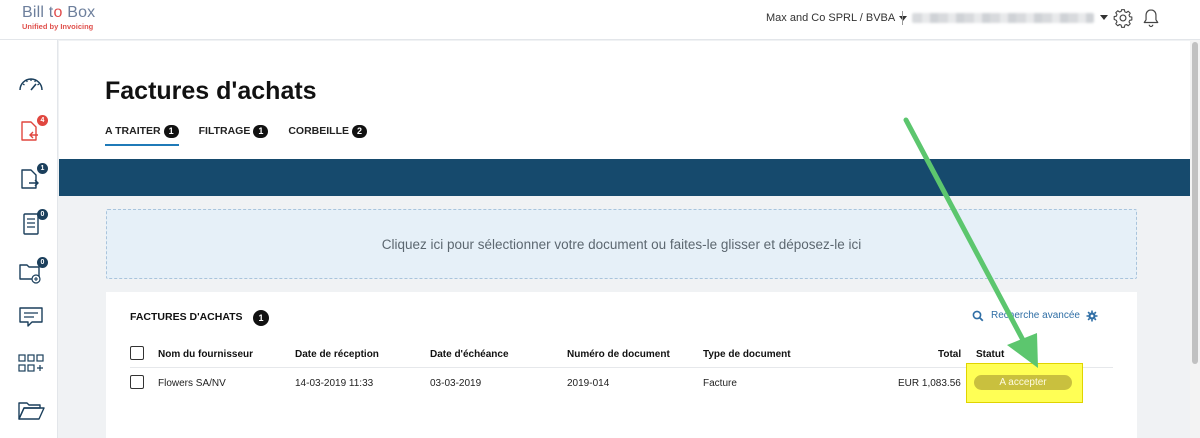  Describe the element at coordinates (31, 317) in the screenshot. I see `message-icon` at that location.